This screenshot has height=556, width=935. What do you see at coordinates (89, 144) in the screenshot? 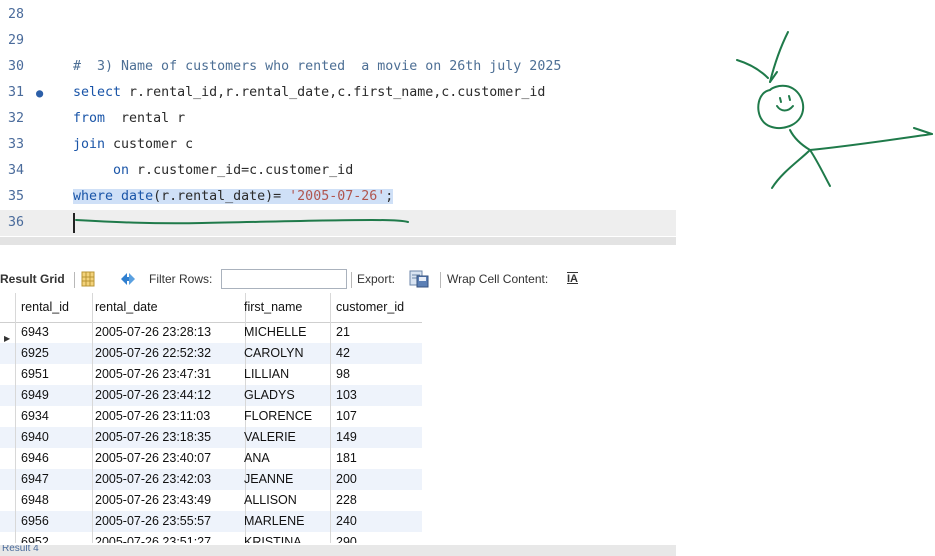
I see `code-token: join` at bounding box center [89, 144].